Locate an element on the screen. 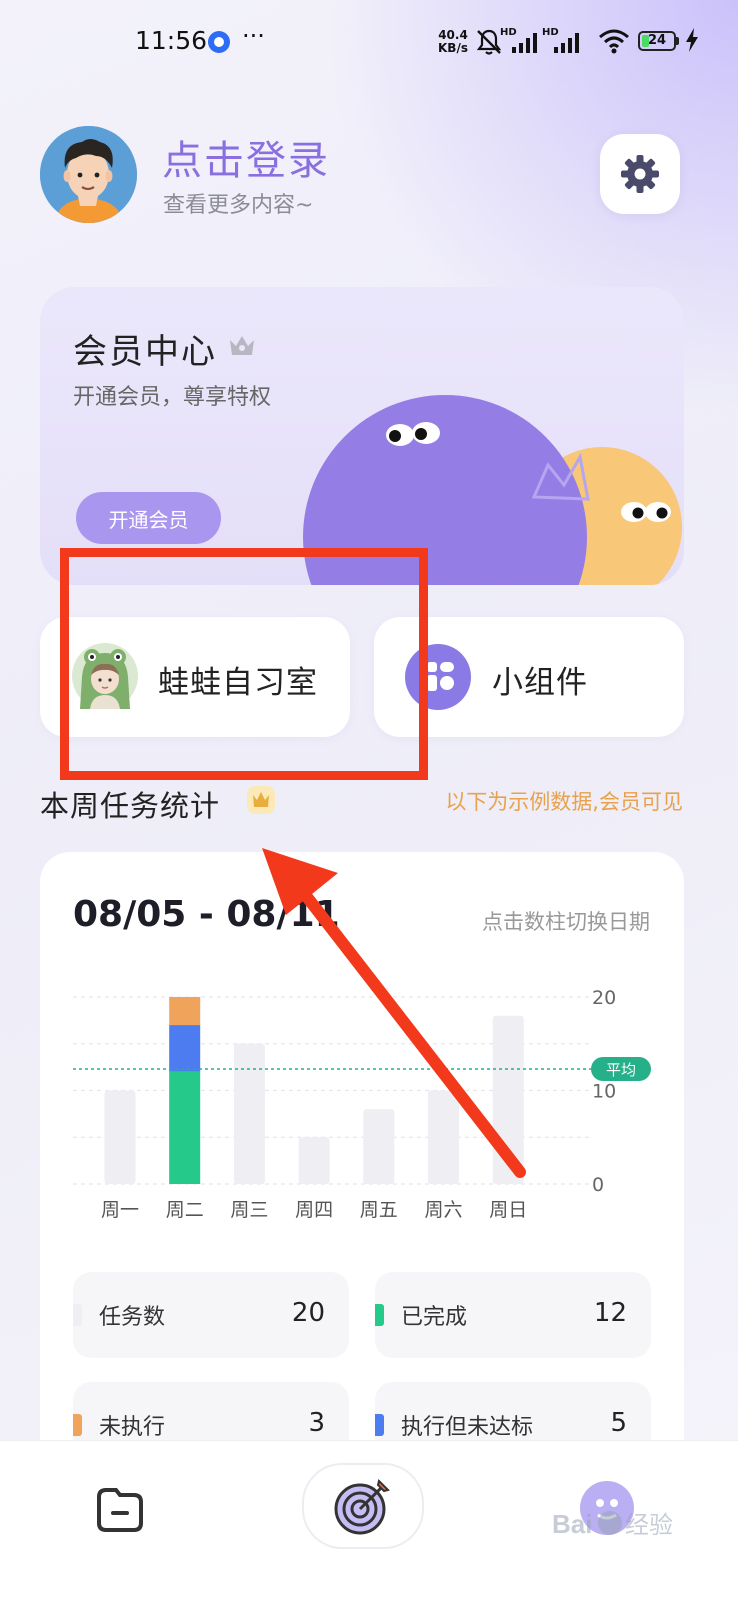  battery-icon: 24 is located at coordinates (657, 41).